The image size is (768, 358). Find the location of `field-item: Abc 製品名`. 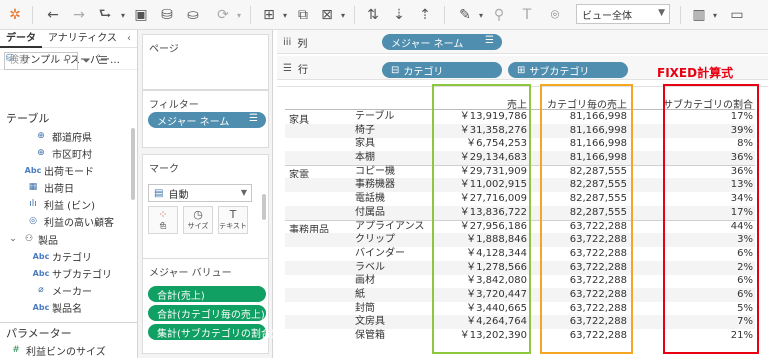

field-item: Abc 製品名 is located at coordinates (56, 307).